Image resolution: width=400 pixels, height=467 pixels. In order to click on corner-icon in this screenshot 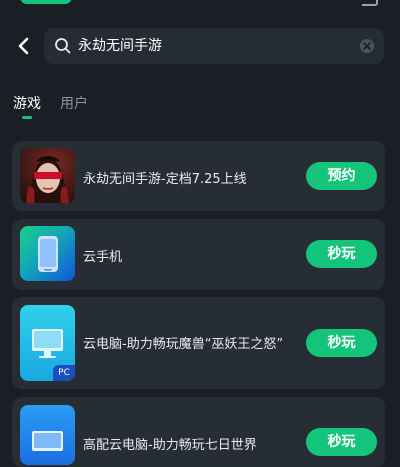, I will do `click(370, 3)`.